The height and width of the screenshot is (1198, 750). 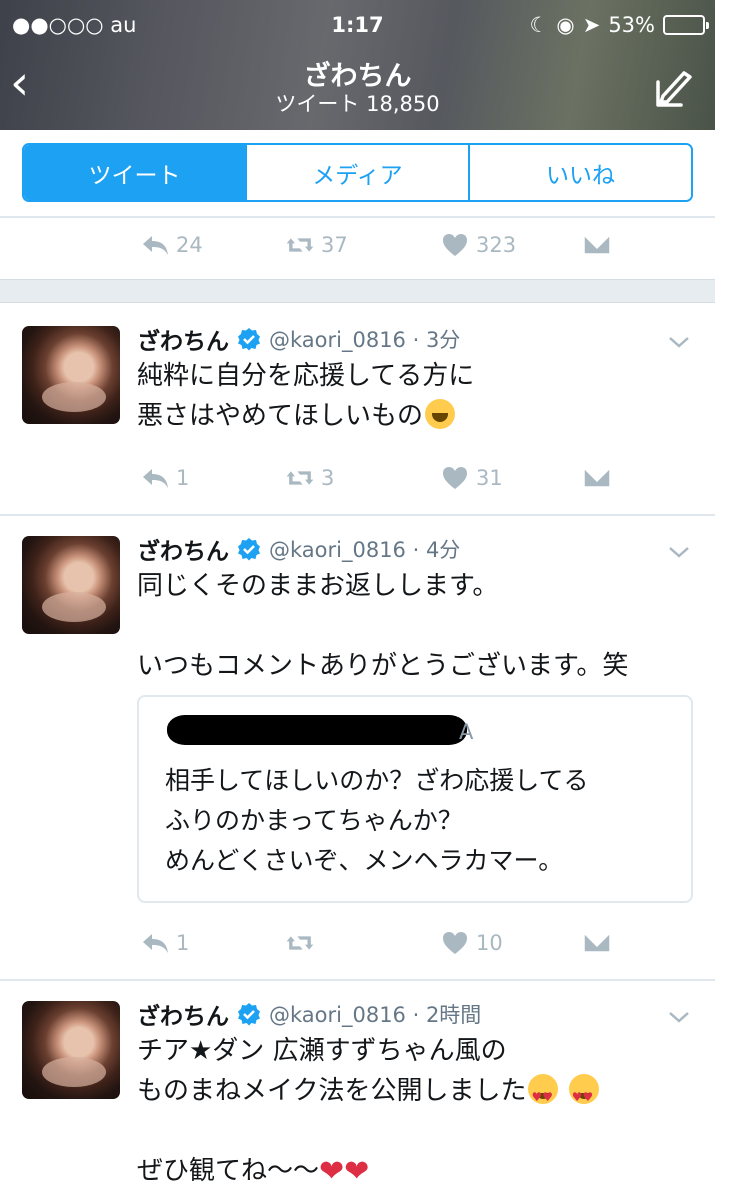 I want to click on side-rail, so click(x=732, y=599).